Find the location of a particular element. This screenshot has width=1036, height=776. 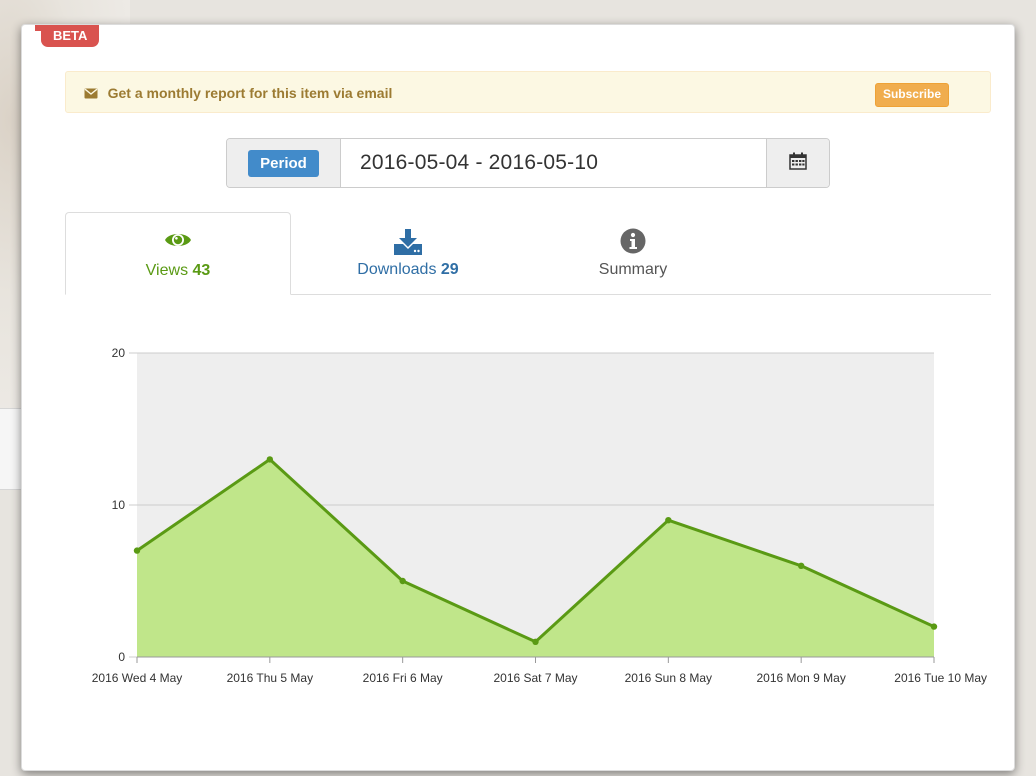

x-tick-label: 2016 Mon 9 May is located at coordinates (800, 678).